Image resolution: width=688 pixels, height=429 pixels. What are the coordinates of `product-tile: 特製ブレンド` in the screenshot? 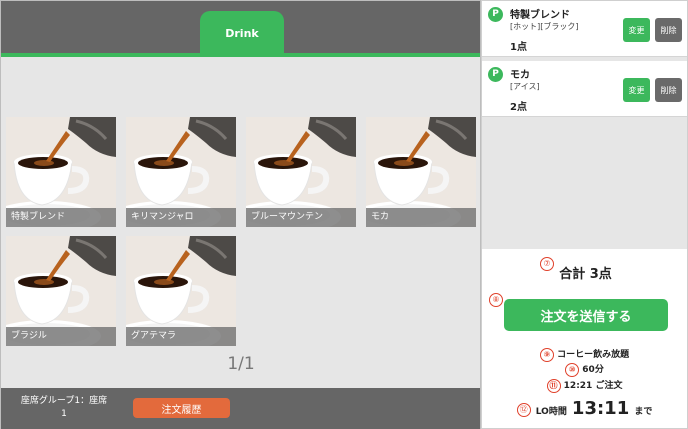 It's located at (61, 172).